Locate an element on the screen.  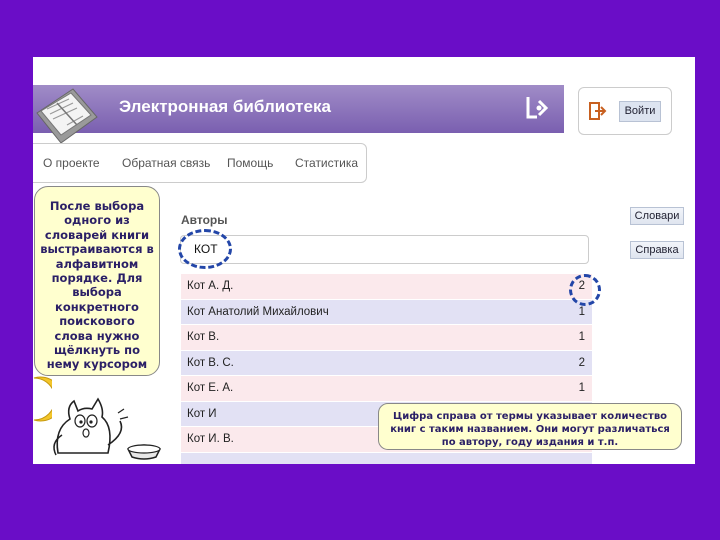
table-row: Кот А. Д. 2 is located at coordinates (386, 287).